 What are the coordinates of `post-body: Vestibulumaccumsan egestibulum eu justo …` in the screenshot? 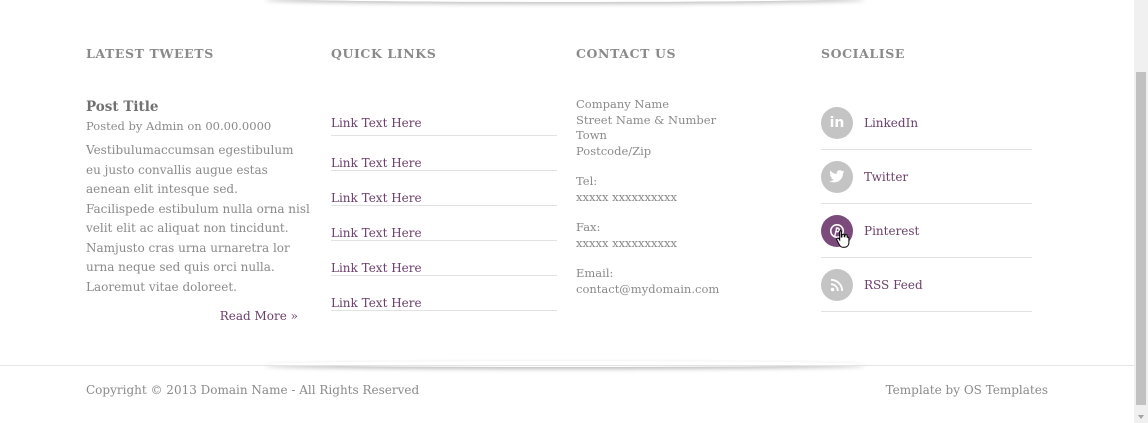 It's located at (198, 218).